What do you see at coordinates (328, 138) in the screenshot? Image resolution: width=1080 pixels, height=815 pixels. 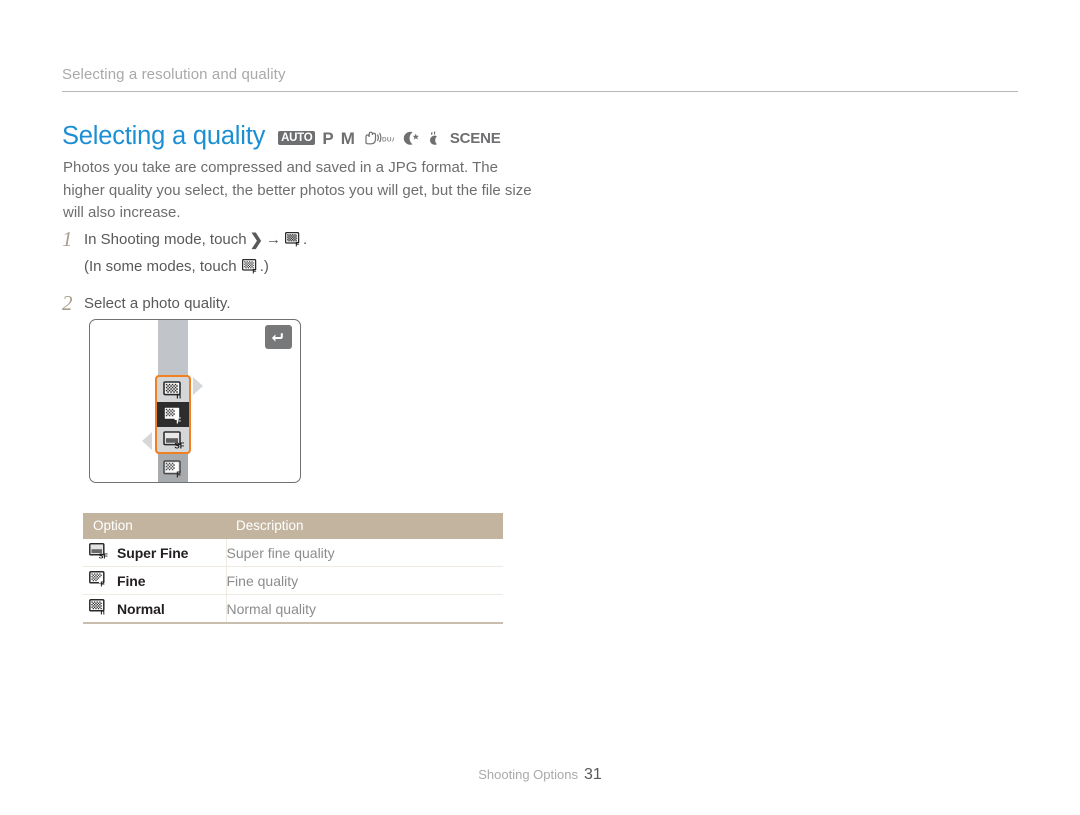 I see `mode-program-icon: P` at bounding box center [328, 138].